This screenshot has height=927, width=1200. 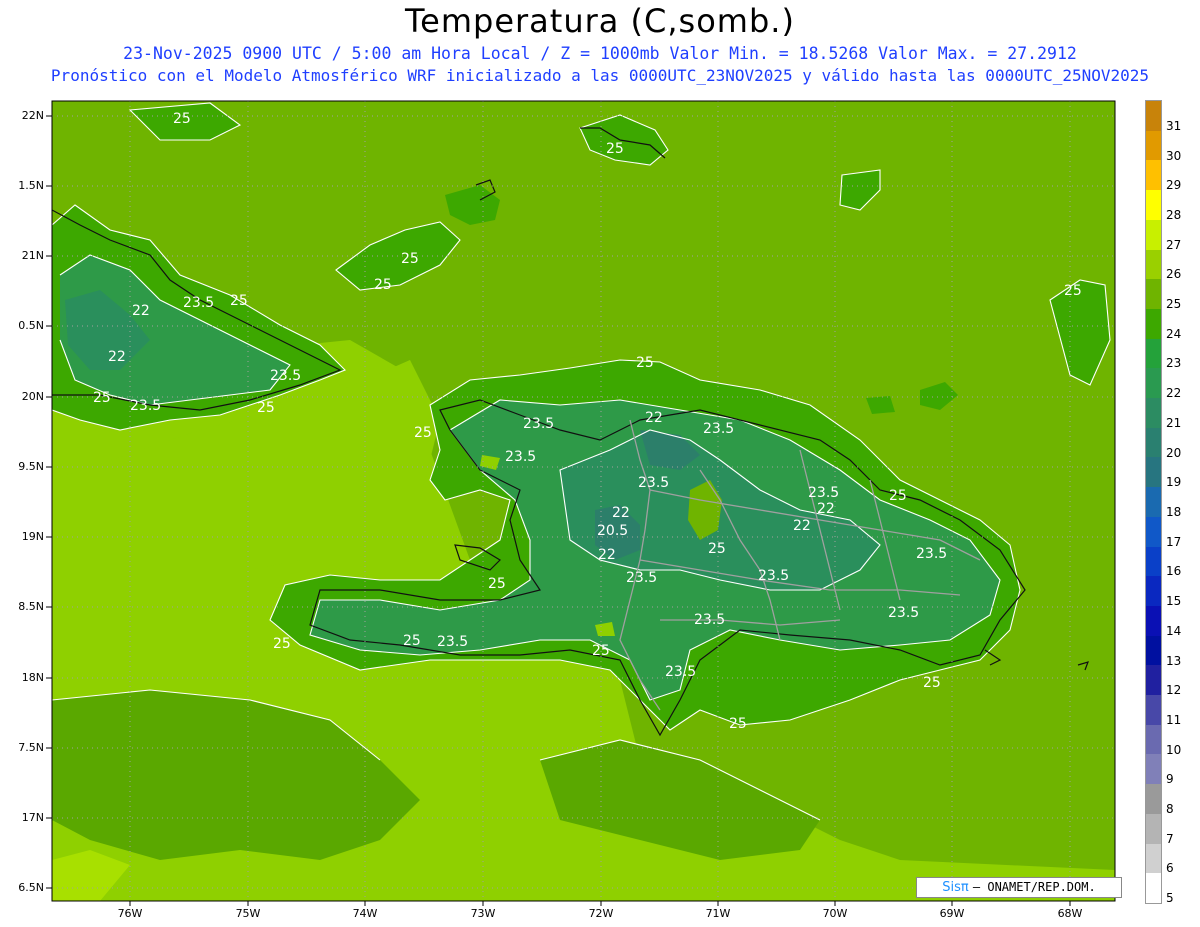 What do you see at coordinates (1170, 779) in the screenshot?
I see `legend-label: 9` at bounding box center [1170, 779].